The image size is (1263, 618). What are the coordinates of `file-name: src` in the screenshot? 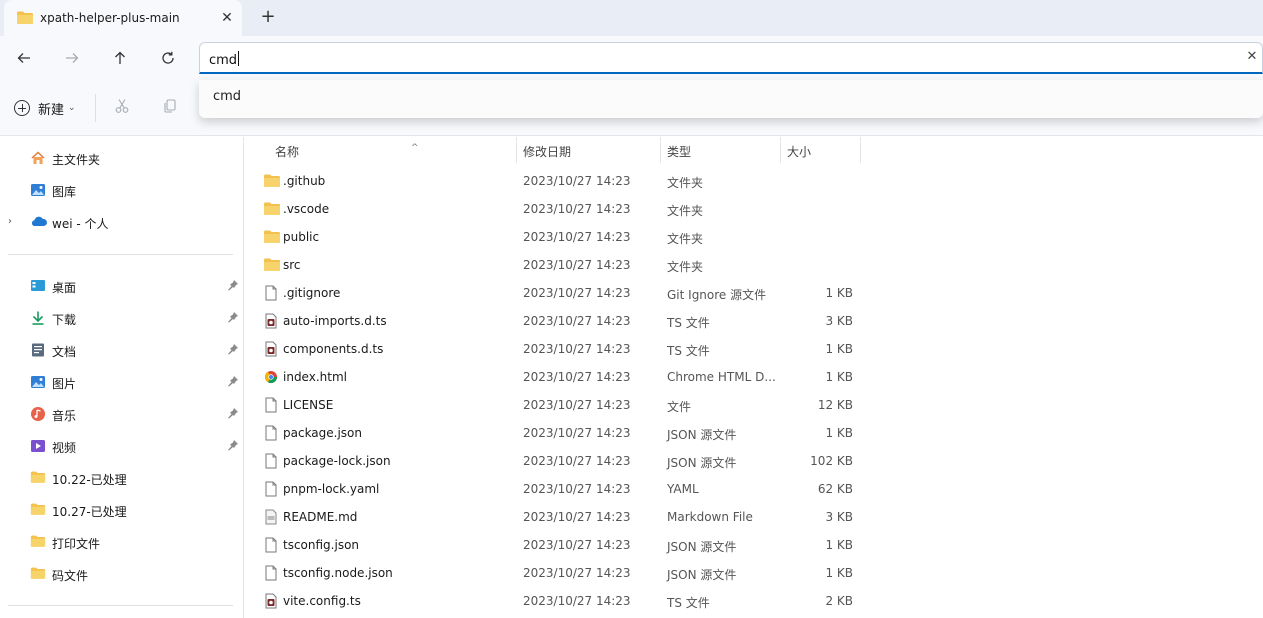 It's located at (292, 265).